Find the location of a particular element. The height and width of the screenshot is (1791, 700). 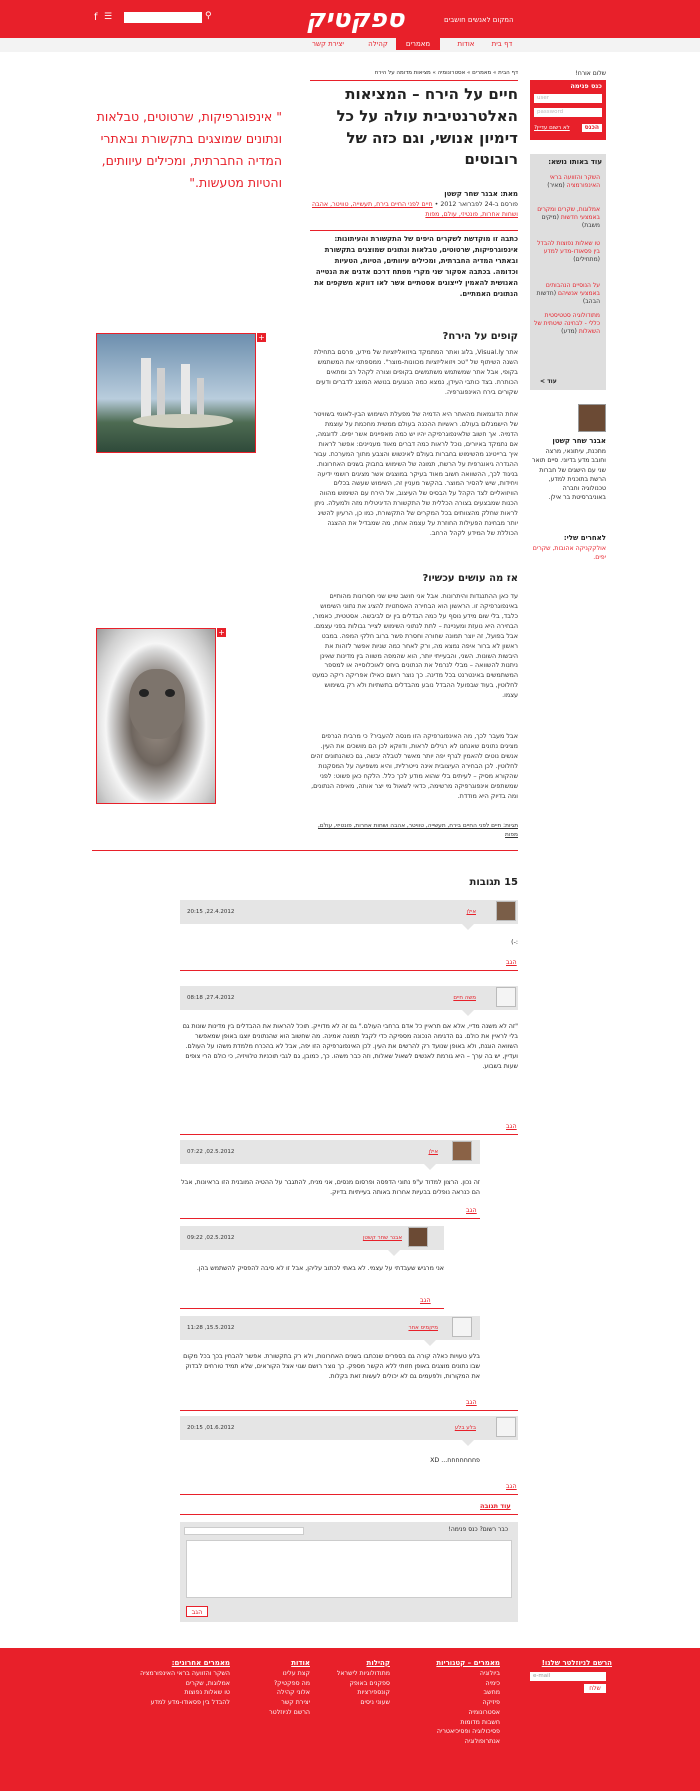

register-link: לא רשום עדיין? is located at coordinates (552, 128).